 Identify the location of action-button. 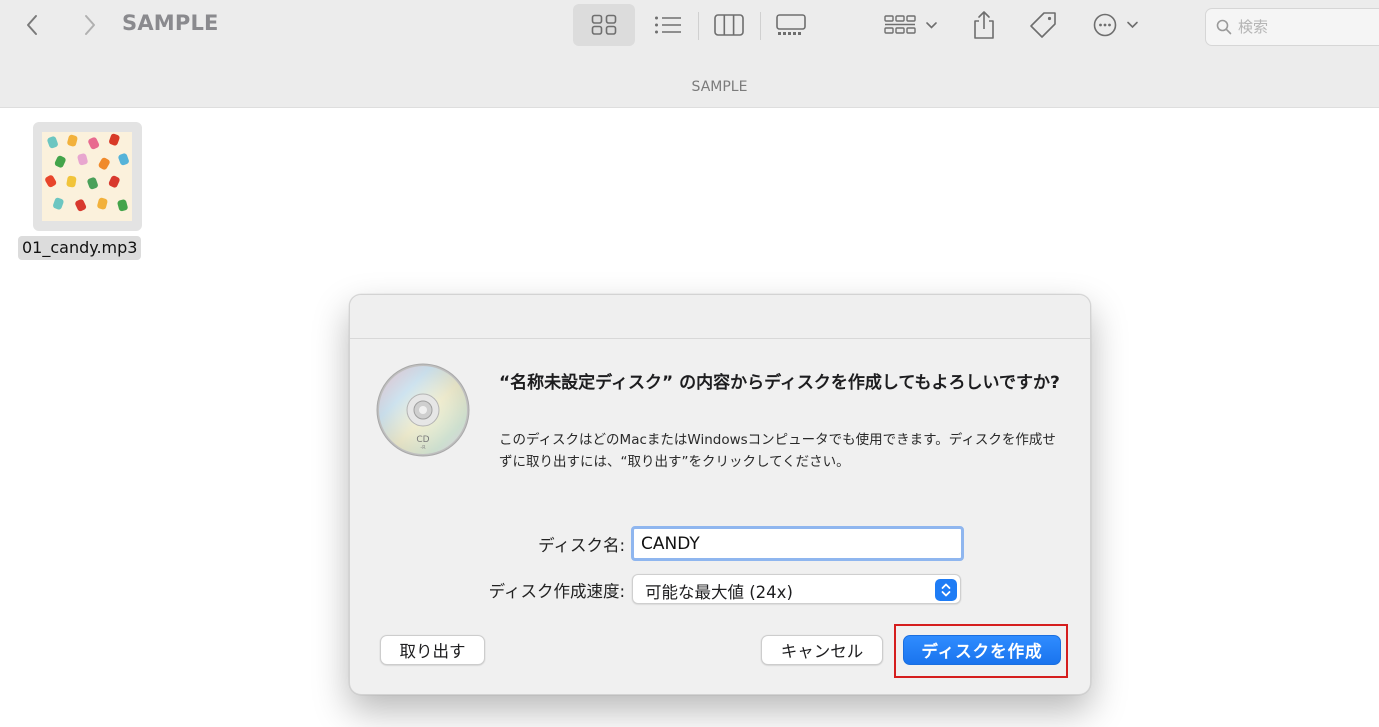
(1118, 25).